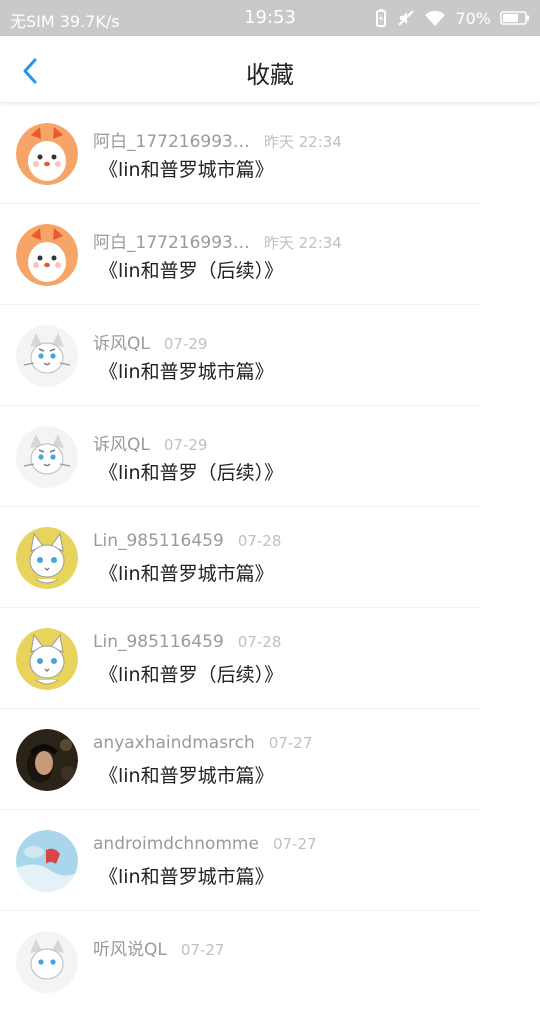  Describe the element at coordinates (270, 759) in the screenshot. I see `list-item: anyaxhaindmasrch 07-27 《lin和普罗城市篇》` at that location.